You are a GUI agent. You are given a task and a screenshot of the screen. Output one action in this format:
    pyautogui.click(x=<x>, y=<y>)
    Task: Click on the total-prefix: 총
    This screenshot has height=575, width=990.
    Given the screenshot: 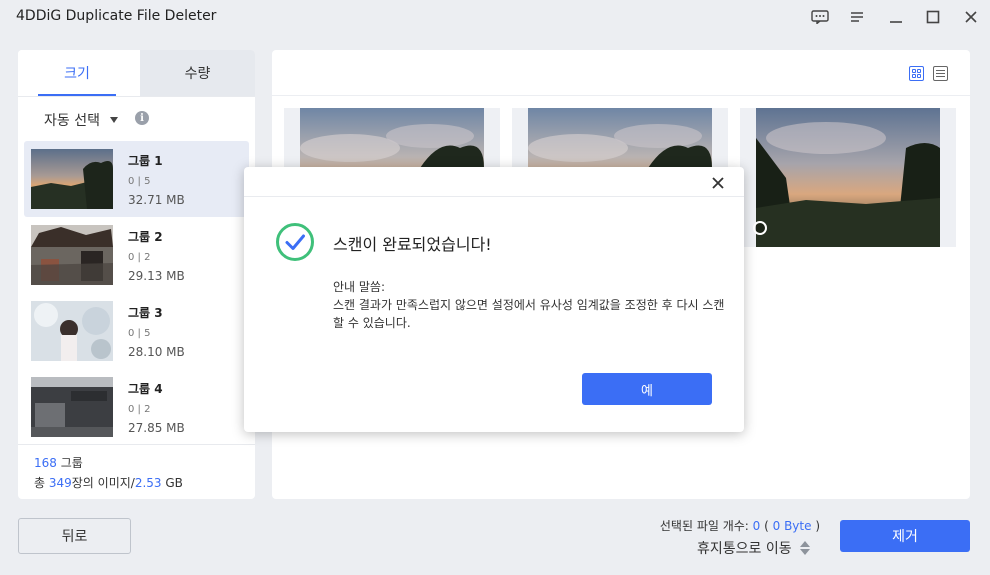 What is the action you would take?
    pyautogui.click(x=41, y=483)
    